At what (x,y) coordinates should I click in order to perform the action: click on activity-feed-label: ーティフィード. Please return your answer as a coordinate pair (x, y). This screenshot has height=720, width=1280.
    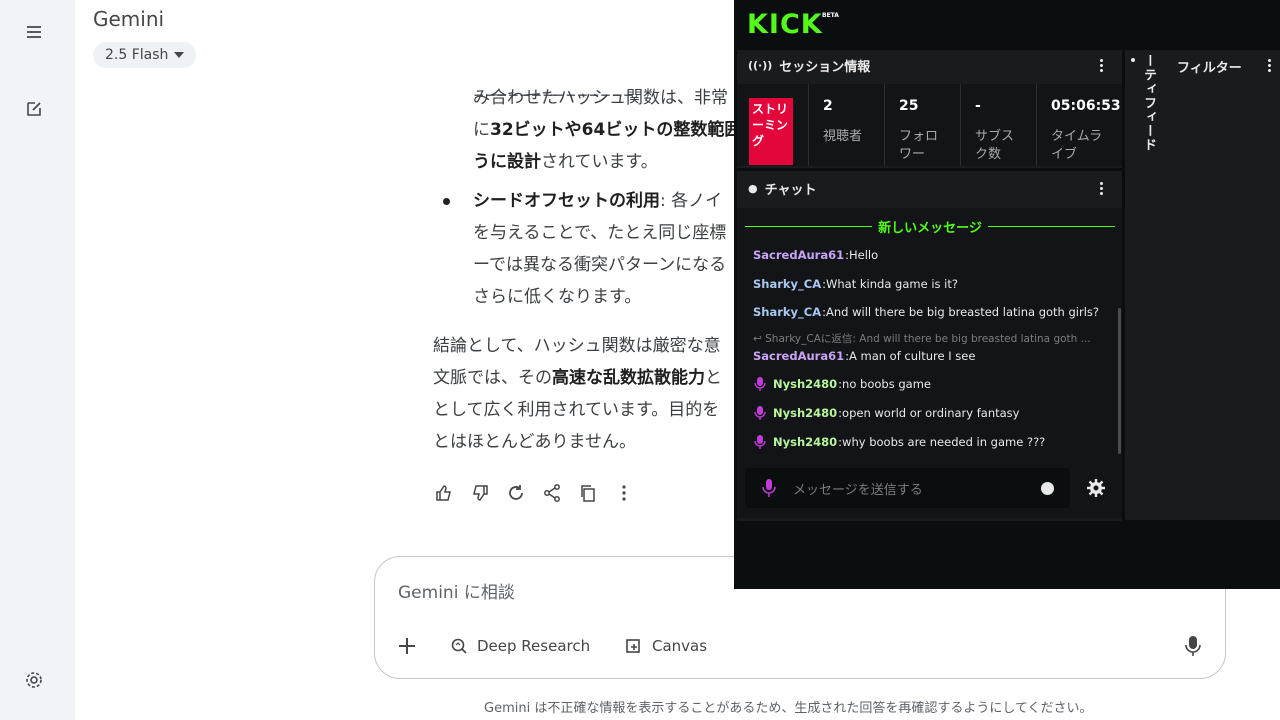
    Looking at the image, I should click on (1148, 103).